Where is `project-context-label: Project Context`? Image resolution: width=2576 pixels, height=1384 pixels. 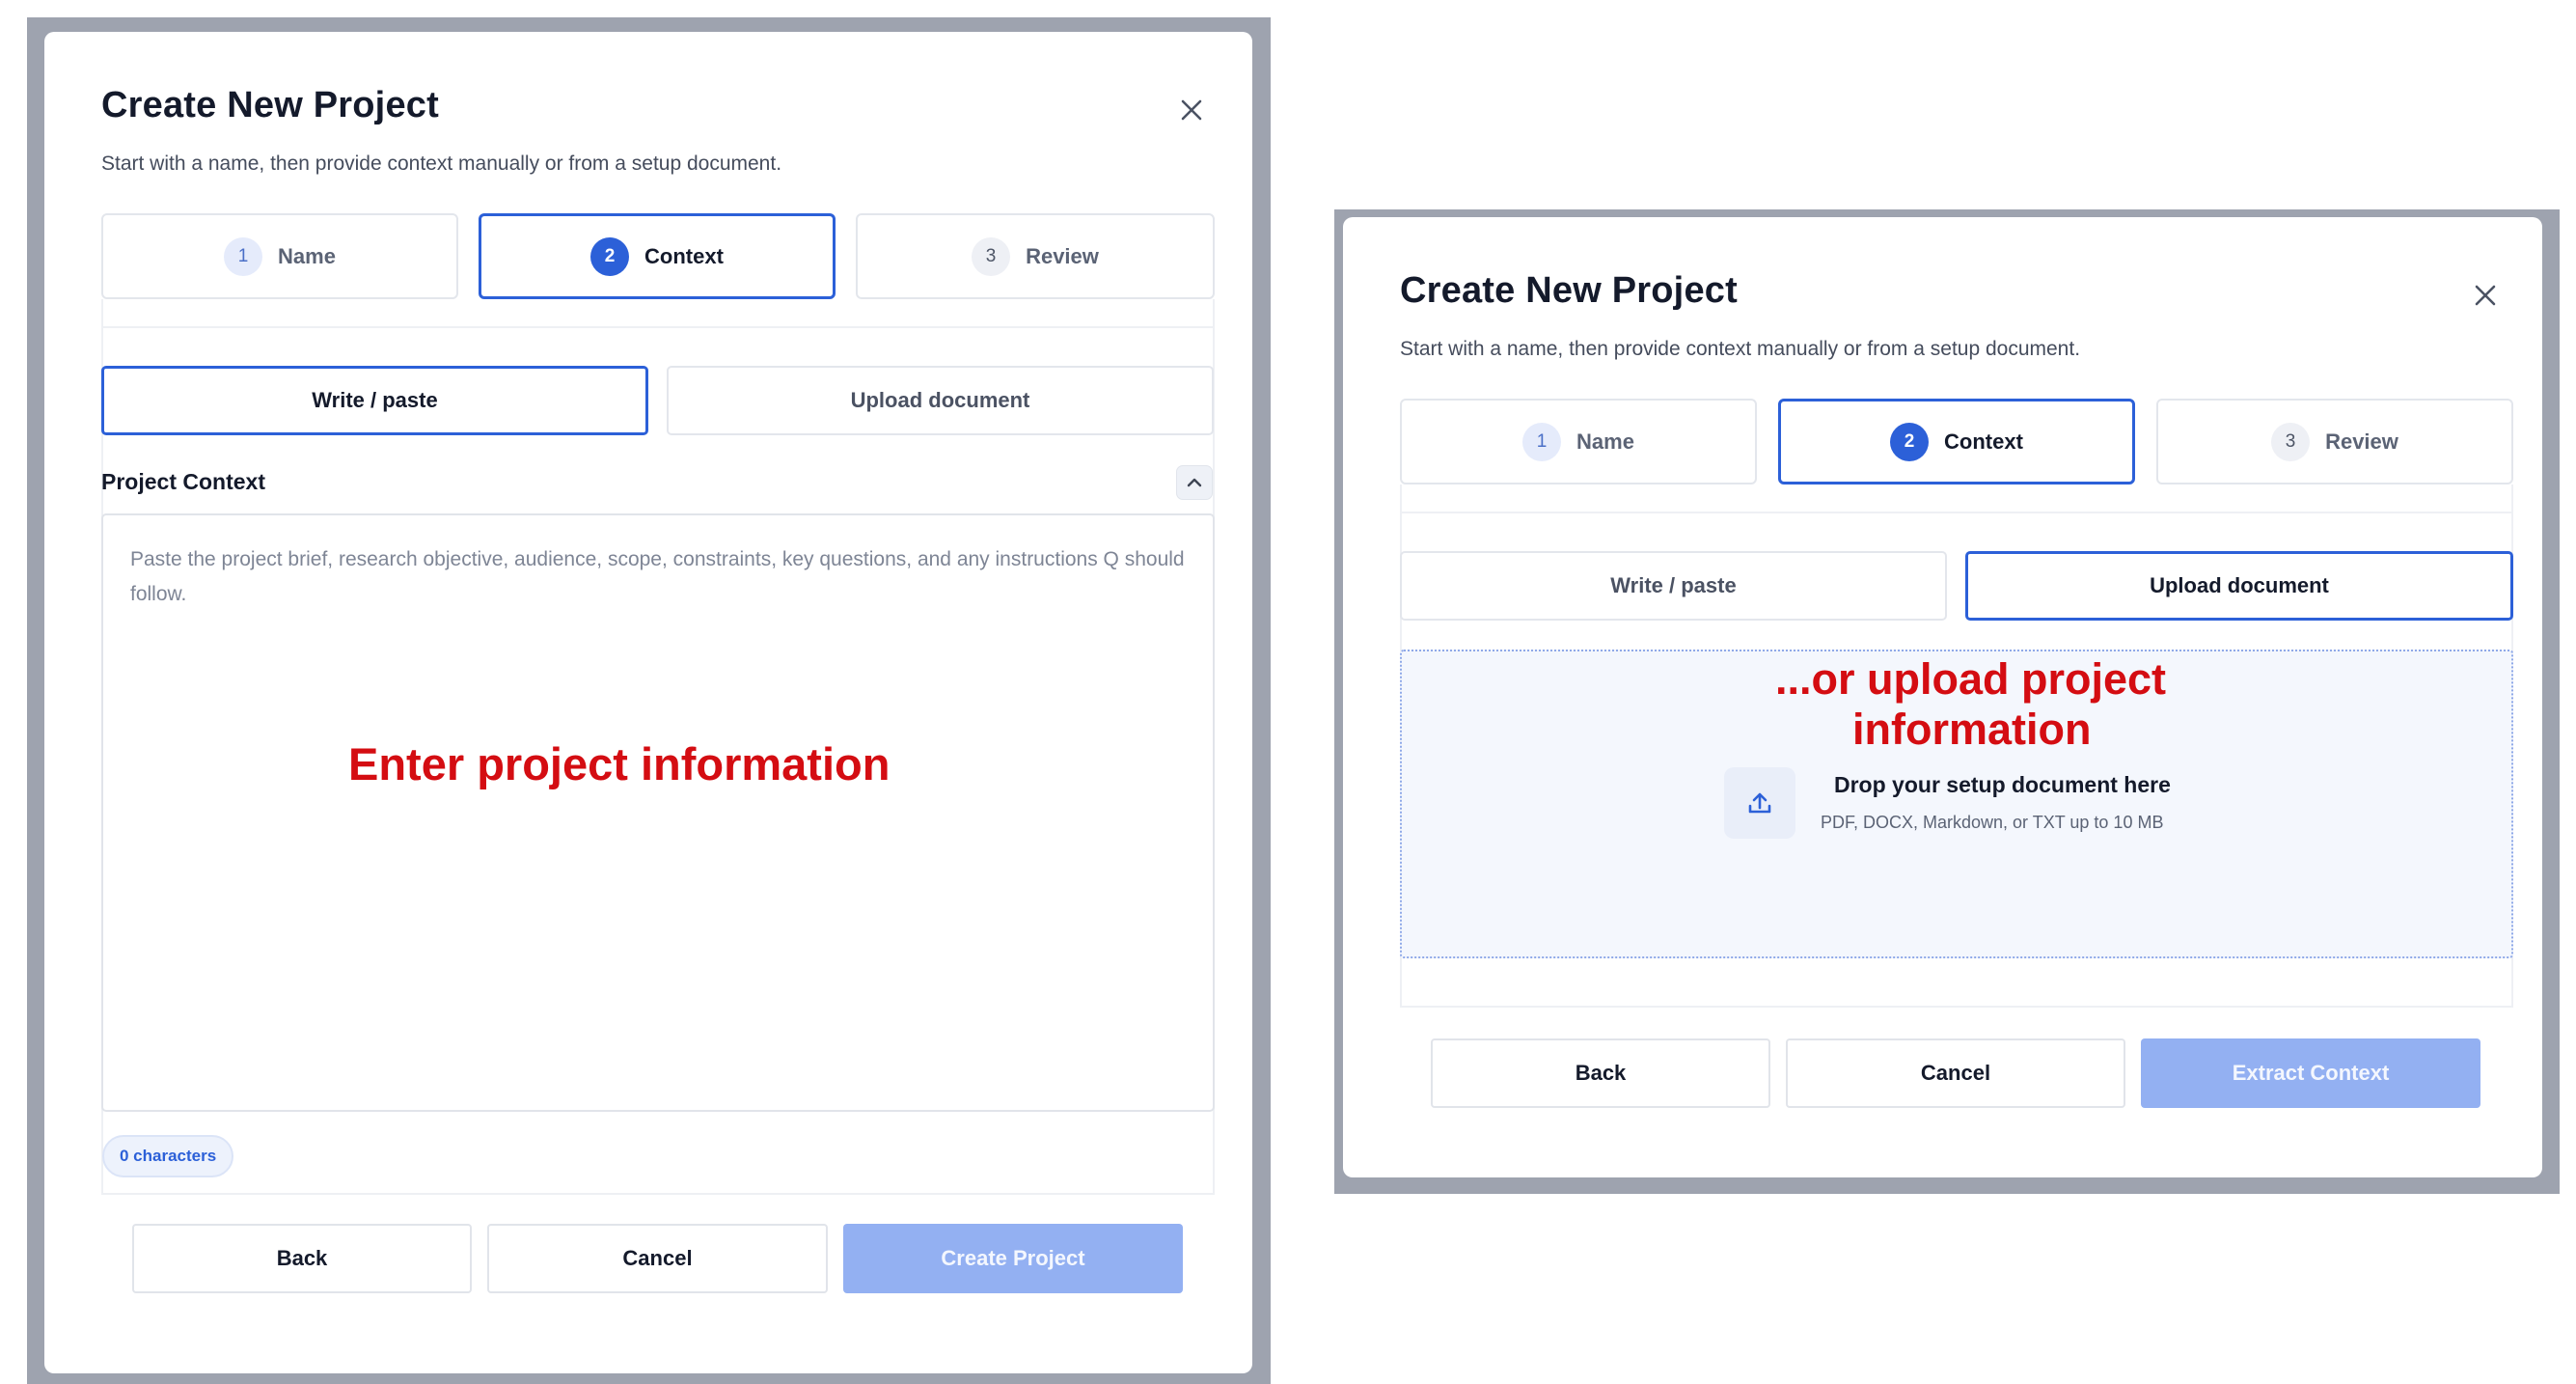
project-context-label: Project Context is located at coordinates (183, 481).